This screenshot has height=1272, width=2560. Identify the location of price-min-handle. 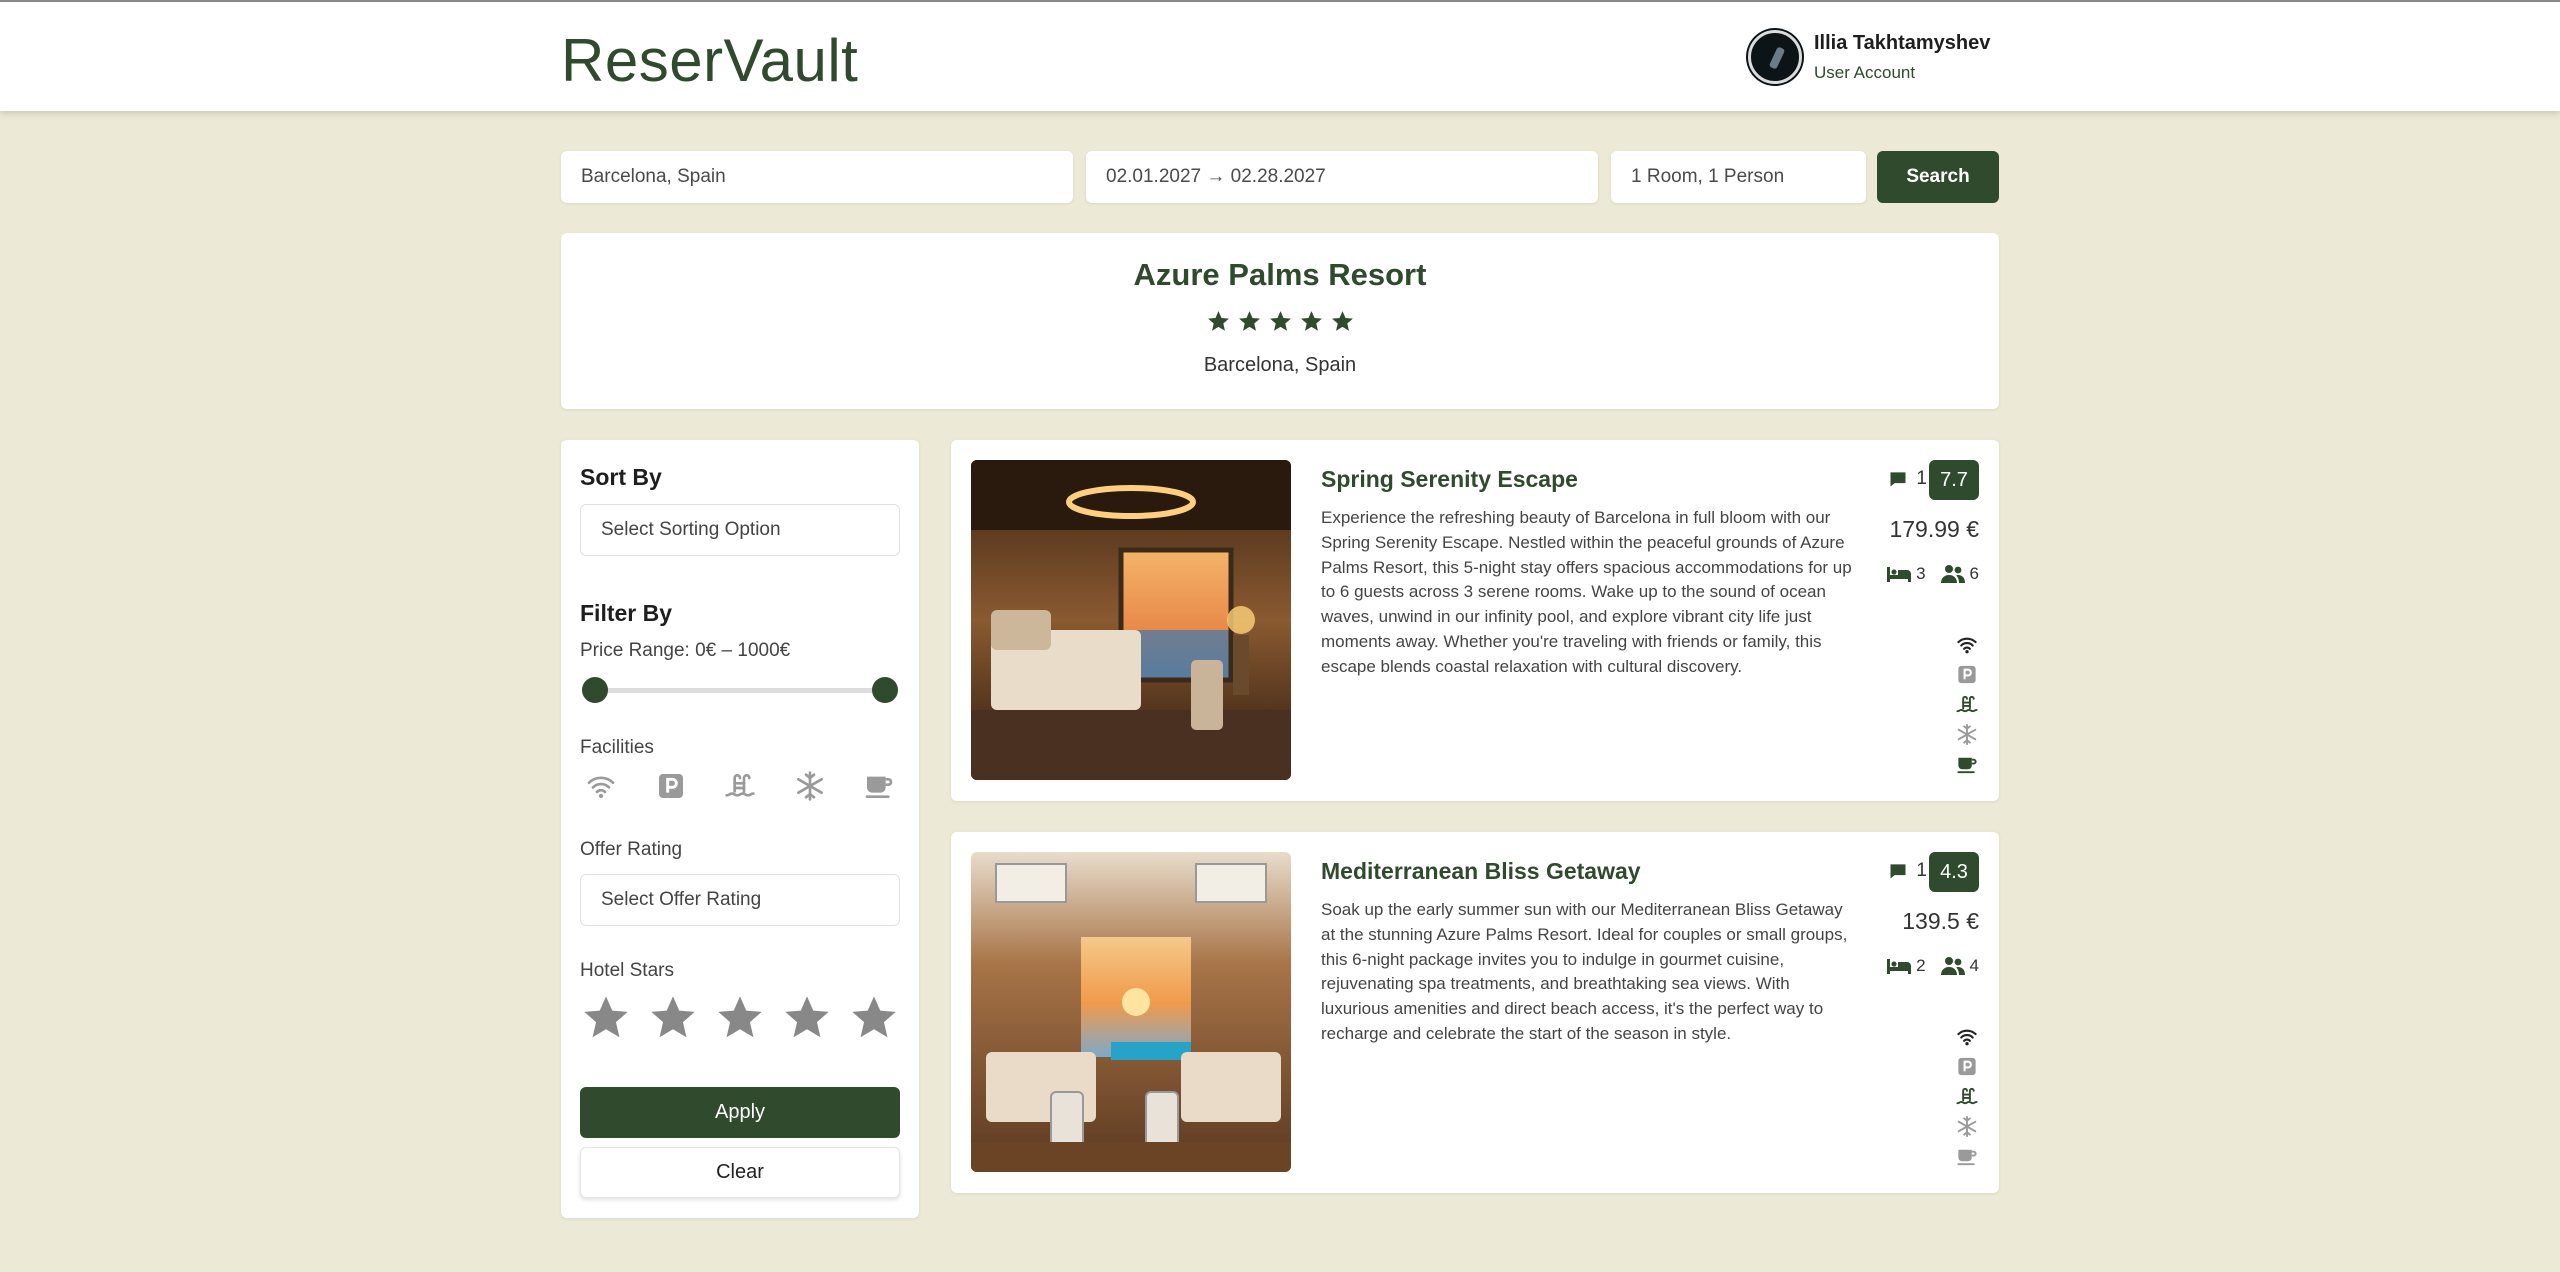
(595, 690).